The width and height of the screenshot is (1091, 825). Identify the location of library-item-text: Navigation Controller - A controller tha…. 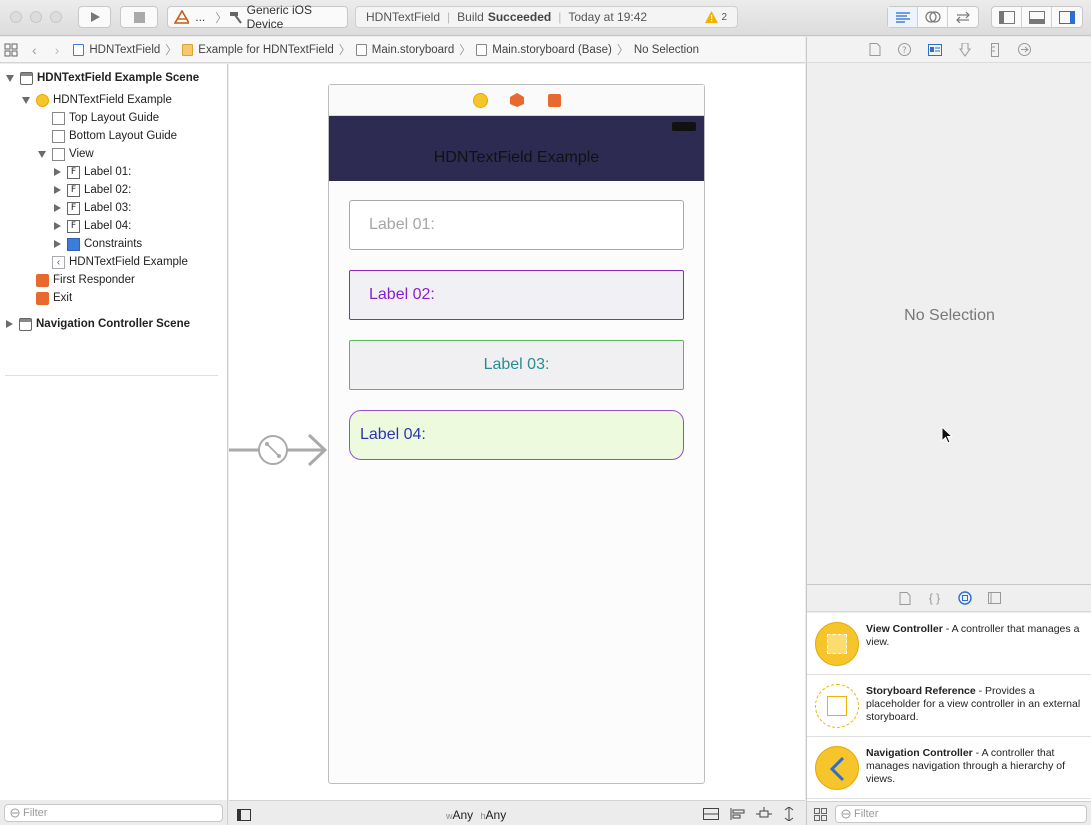
(975, 766).